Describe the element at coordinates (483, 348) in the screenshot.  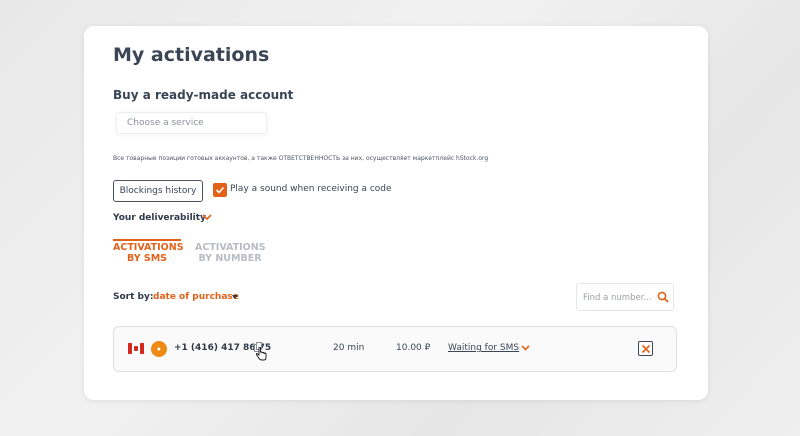
I see `activation-status: Waiting for SMS` at that location.